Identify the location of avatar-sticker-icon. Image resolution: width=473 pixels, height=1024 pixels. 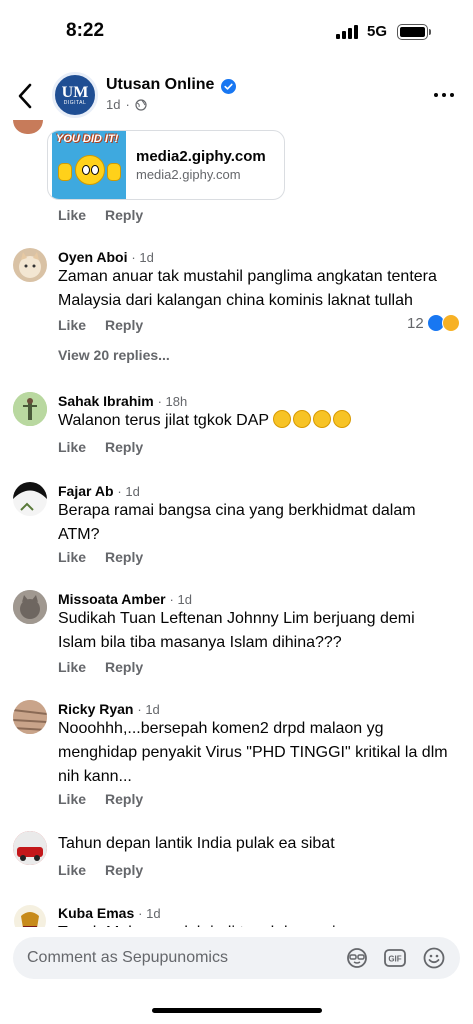
(357, 958).